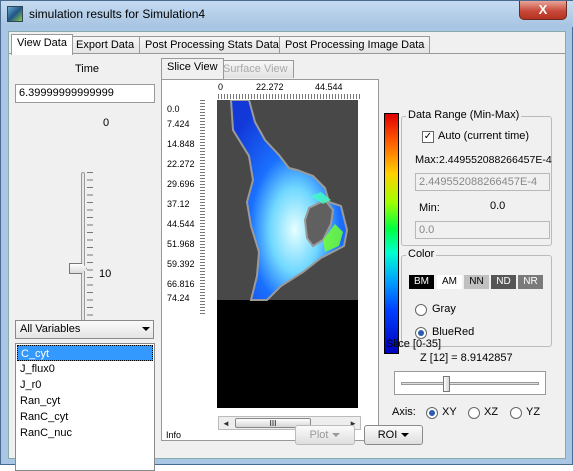 Image resolution: width=573 pixels, height=471 pixels. I want to click on min-value: 0.0, so click(498, 206).